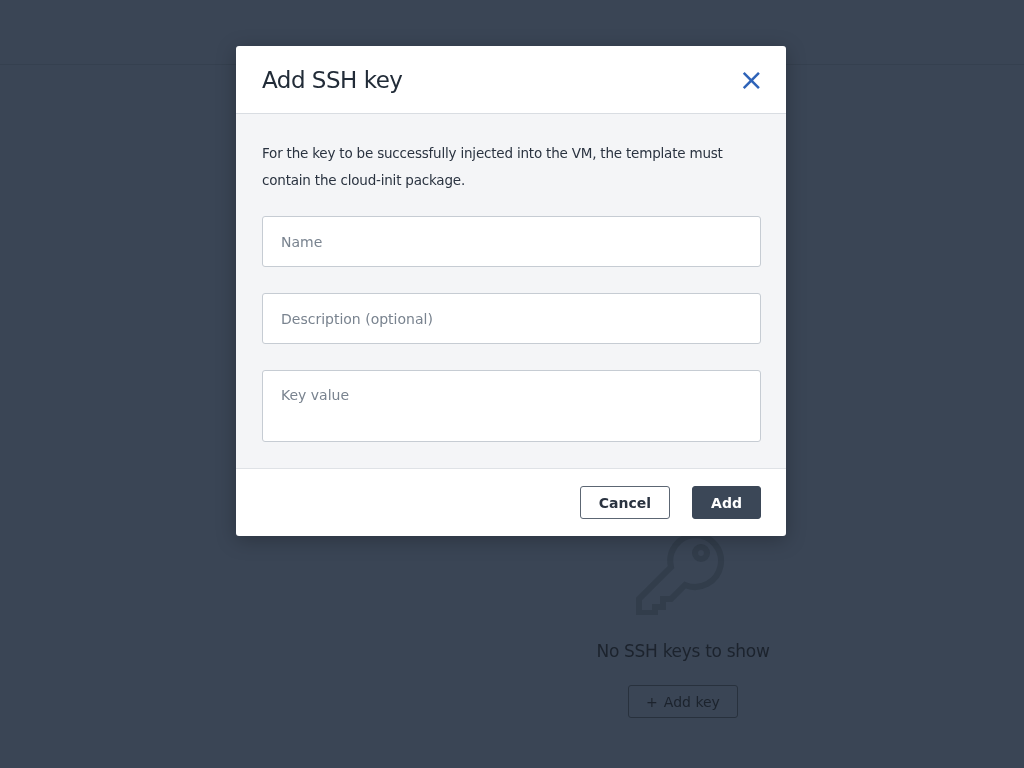 The height and width of the screenshot is (768, 1024). I want to click on close-button: ×, so click(751, 79).